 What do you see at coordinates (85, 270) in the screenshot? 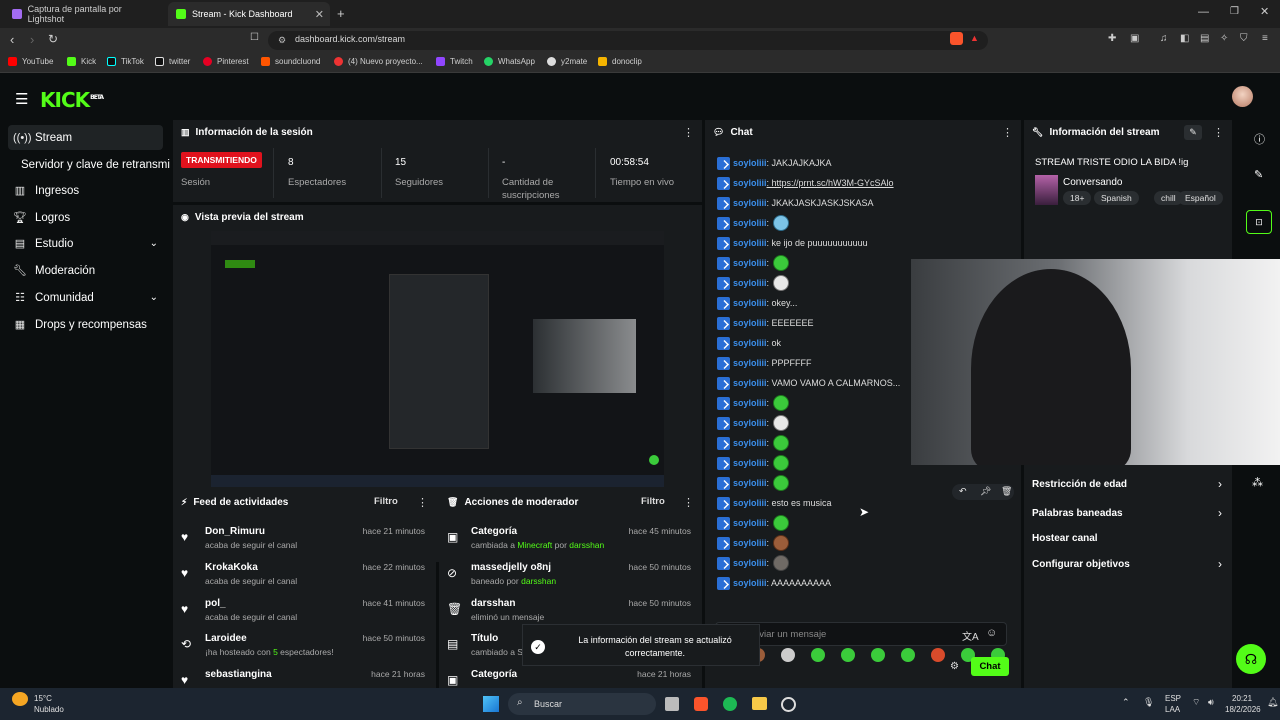
I see `sidebar-item-moderacion: 🔧︎ Moderación` at bounding box center [85, 270].